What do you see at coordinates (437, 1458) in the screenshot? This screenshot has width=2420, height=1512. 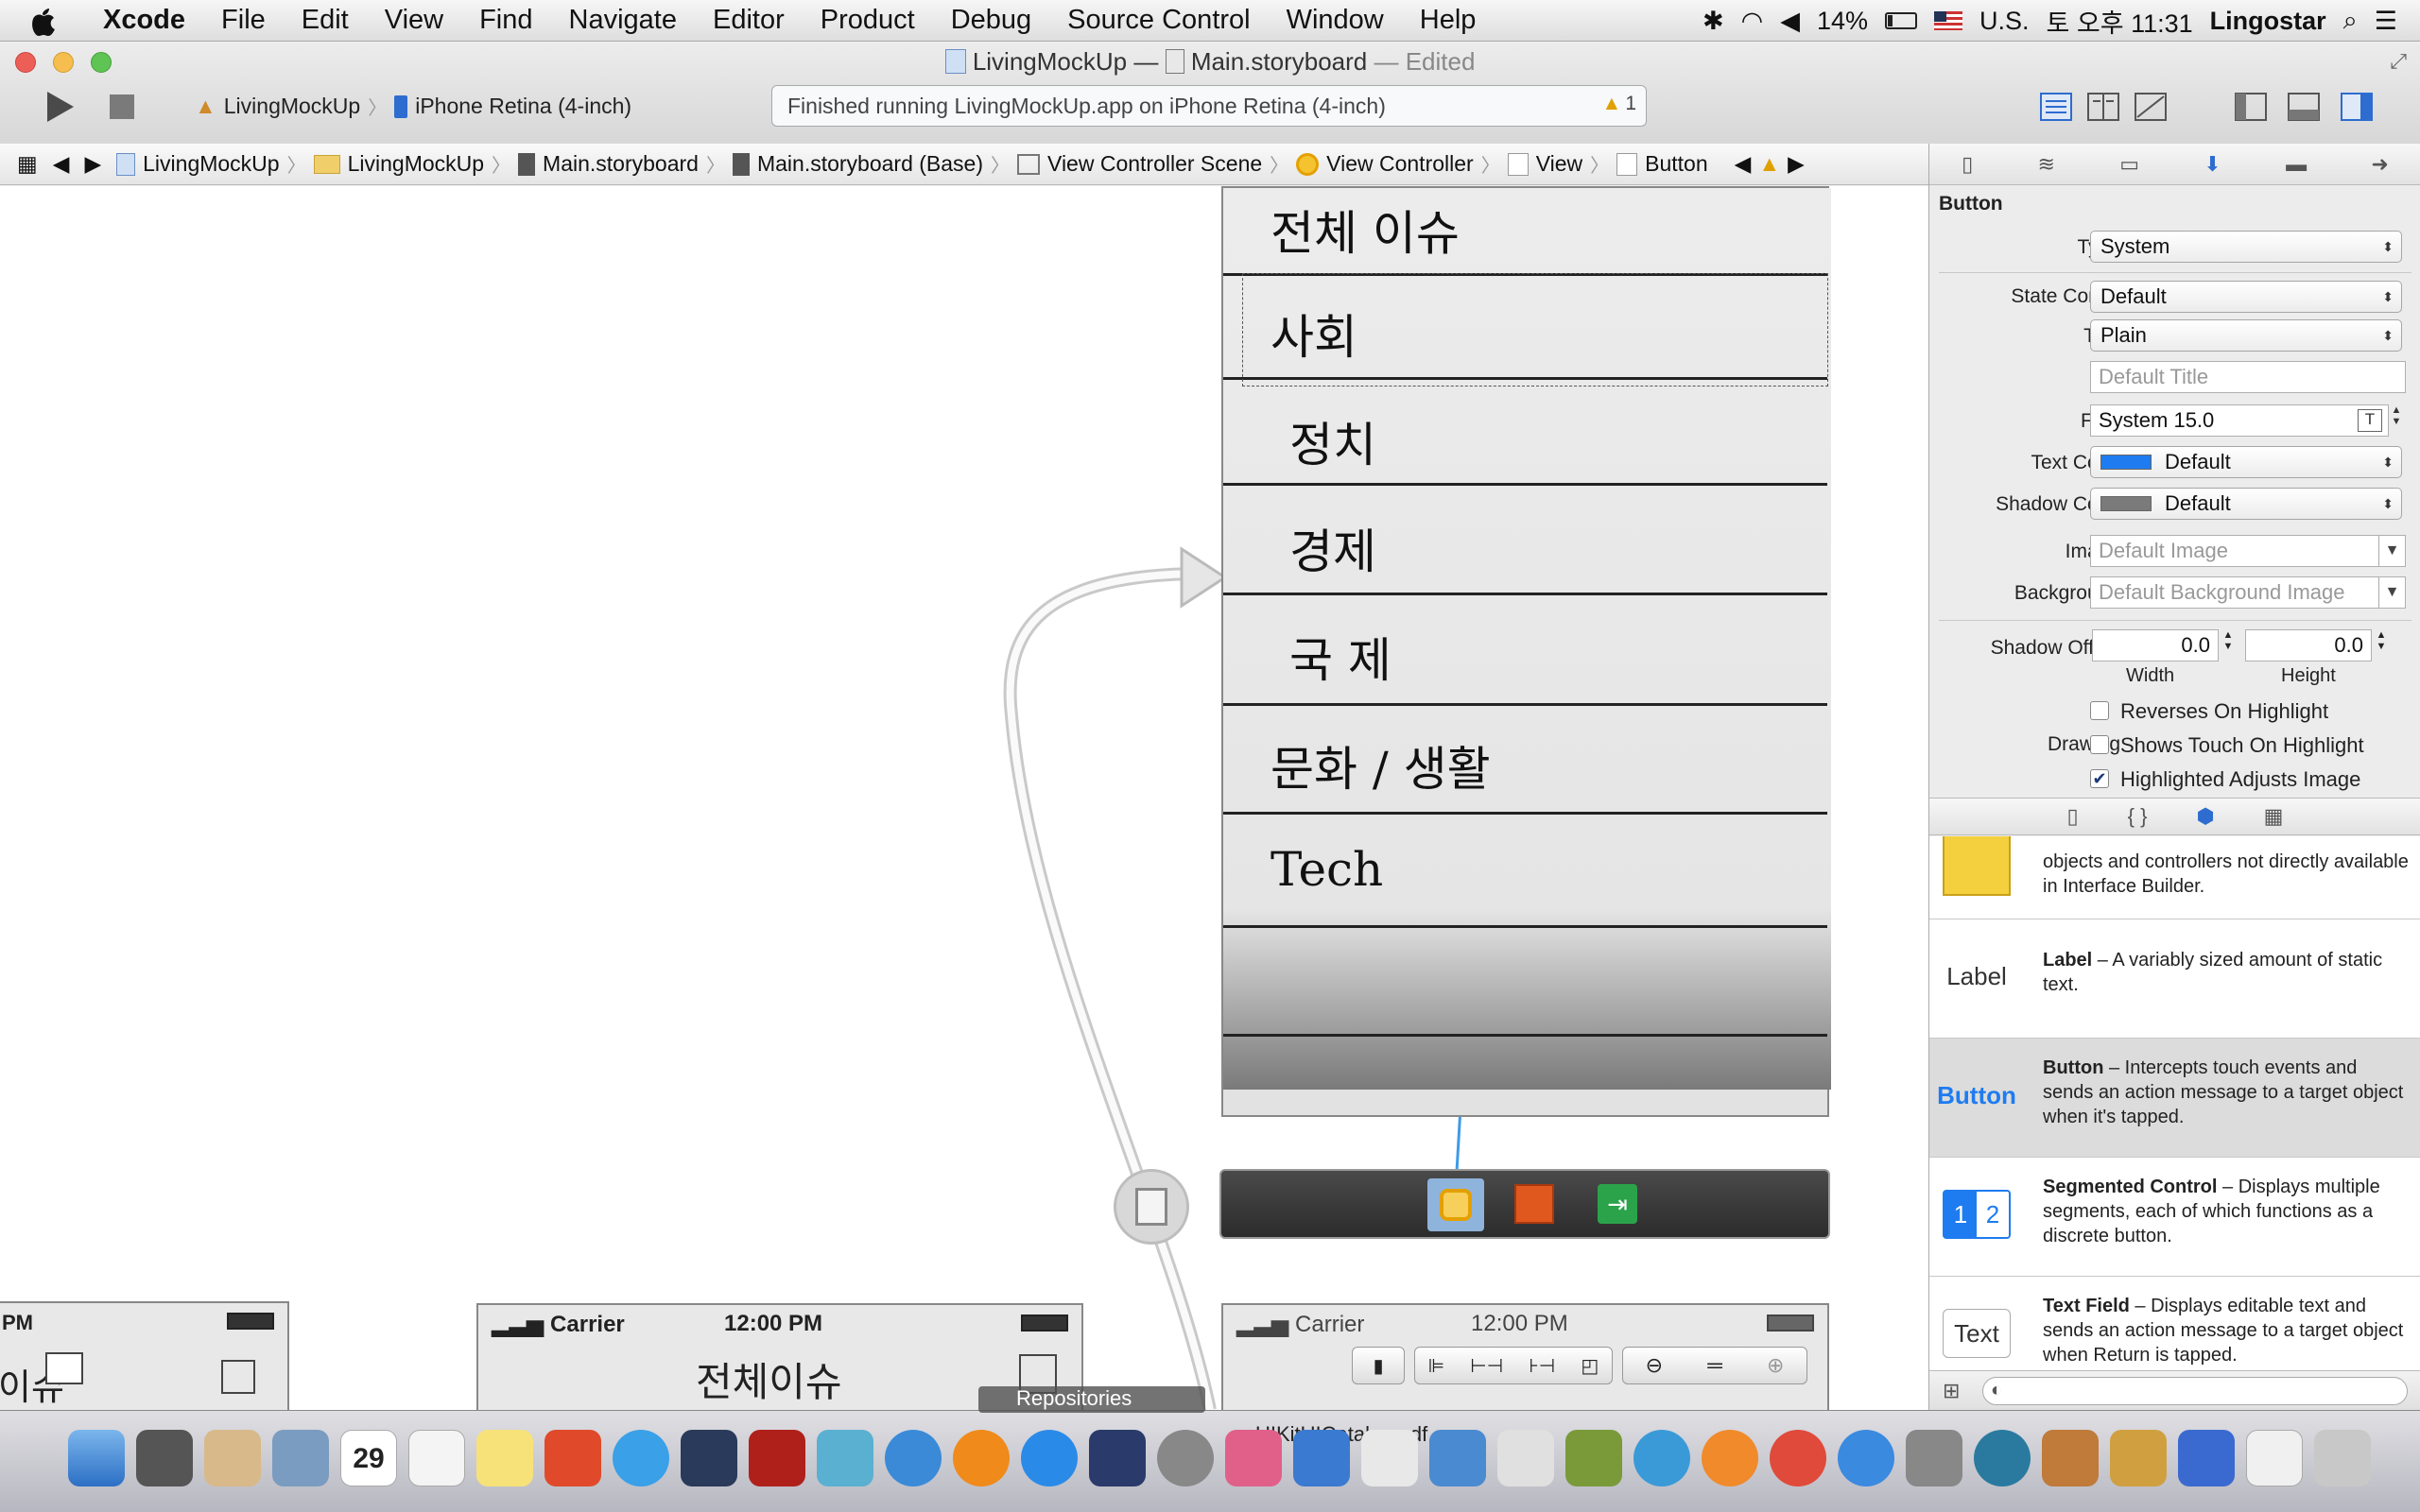 I see `reminders-icon` at bounding box center [437, 1458].